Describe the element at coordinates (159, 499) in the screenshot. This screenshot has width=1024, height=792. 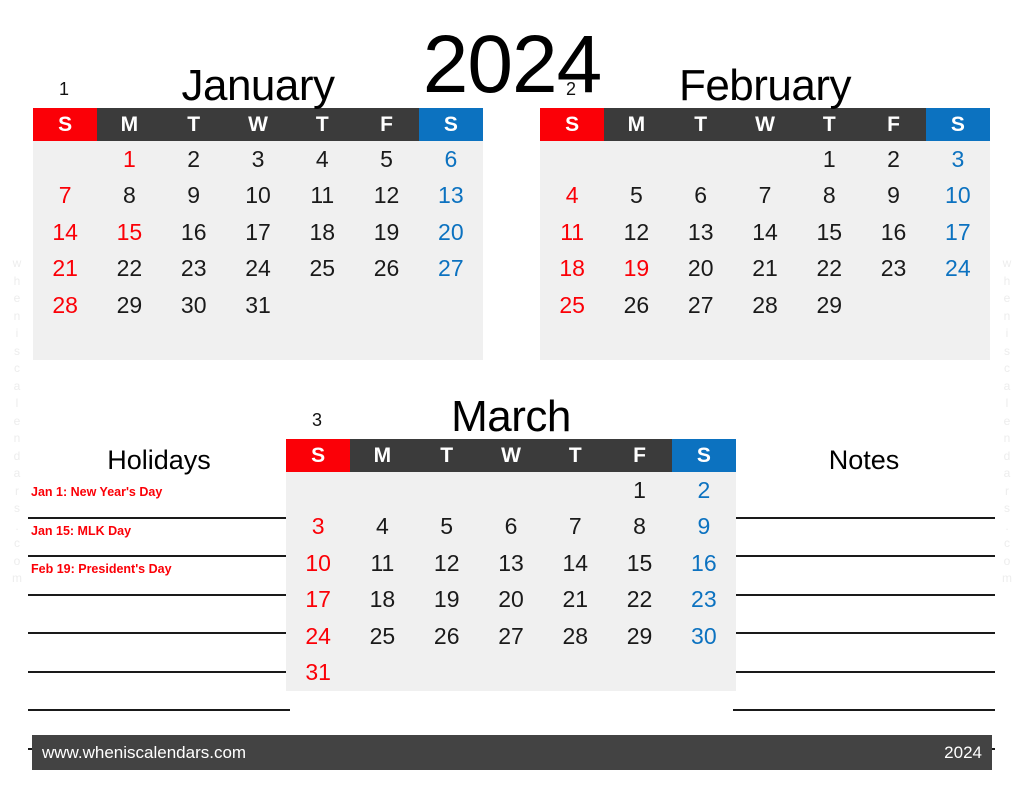
I see `holiday-entry-row: Jan 1: New Year's Day` at that location.